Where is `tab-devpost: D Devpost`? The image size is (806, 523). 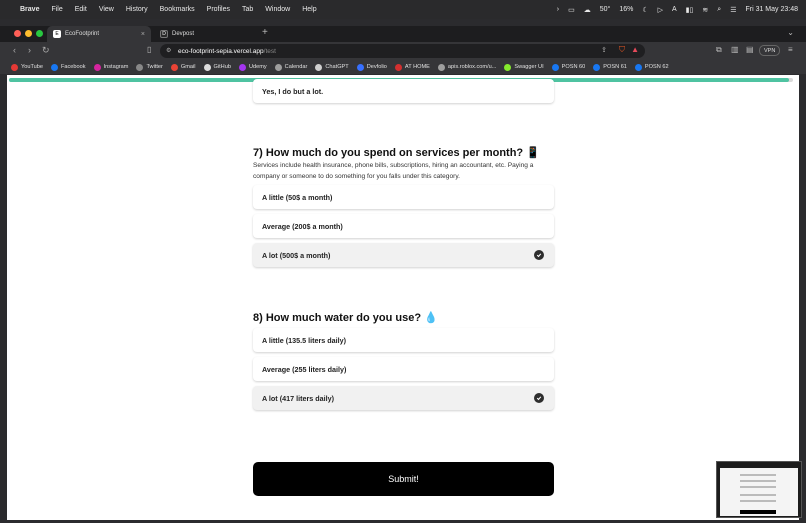
tab-devpost: D Devpost is located at coordinates (206, 34).